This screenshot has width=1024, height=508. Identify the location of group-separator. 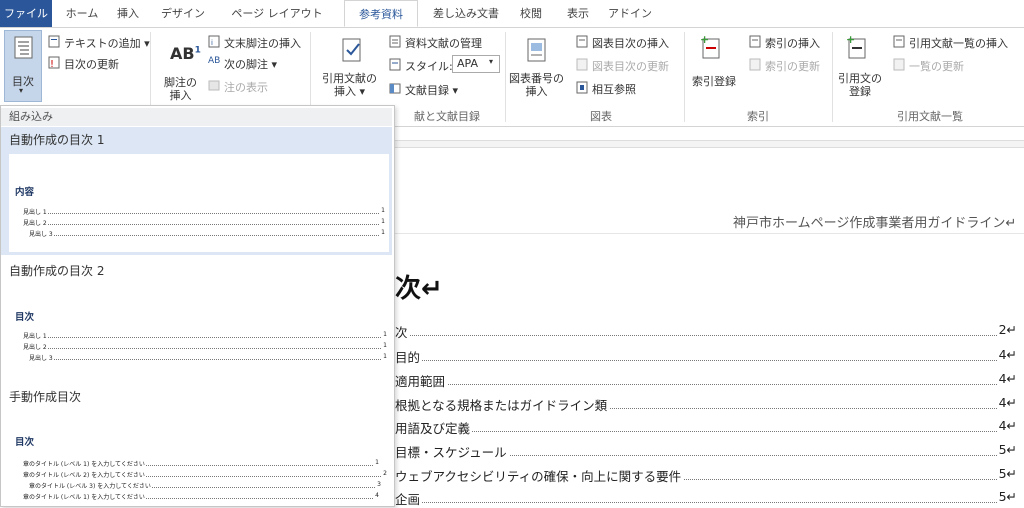
(505, 77).